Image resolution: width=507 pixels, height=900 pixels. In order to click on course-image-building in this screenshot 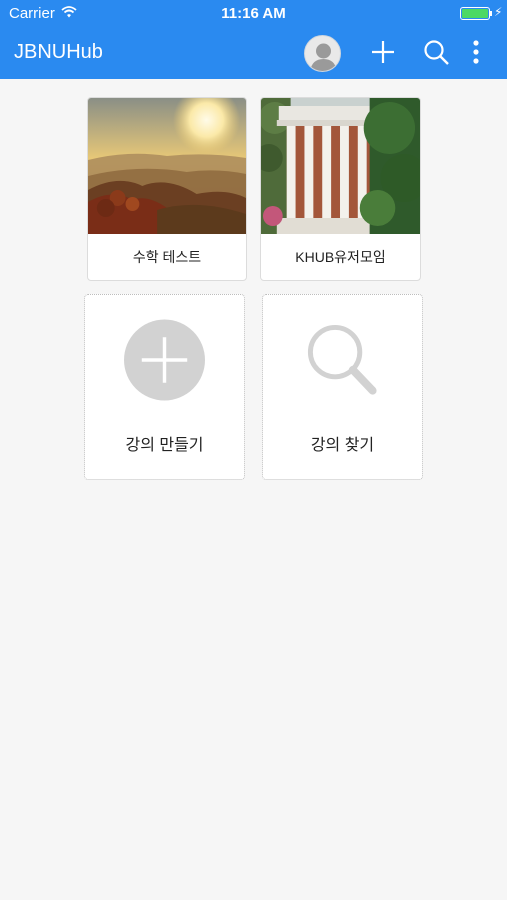, I will do `click(340, 166)`.